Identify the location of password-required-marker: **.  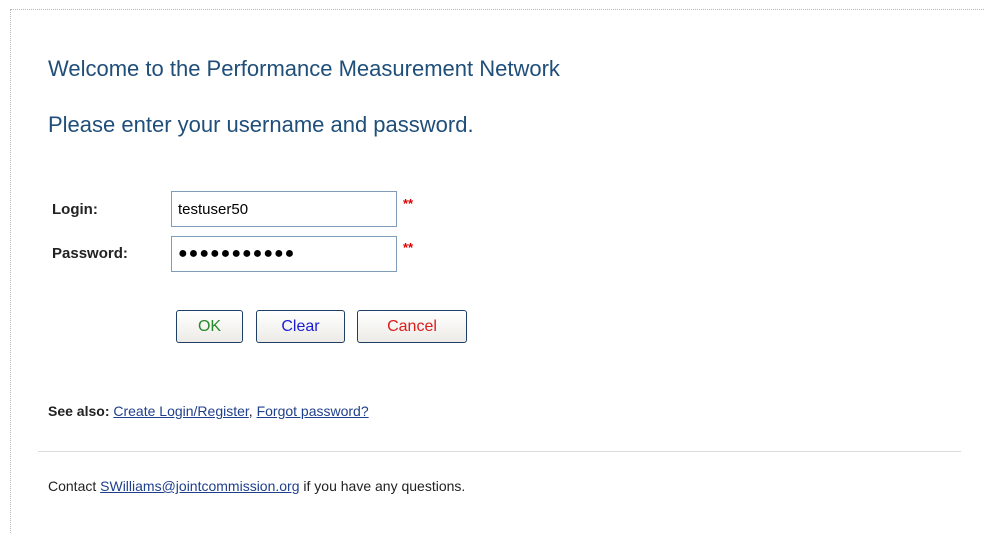
(408, 247).